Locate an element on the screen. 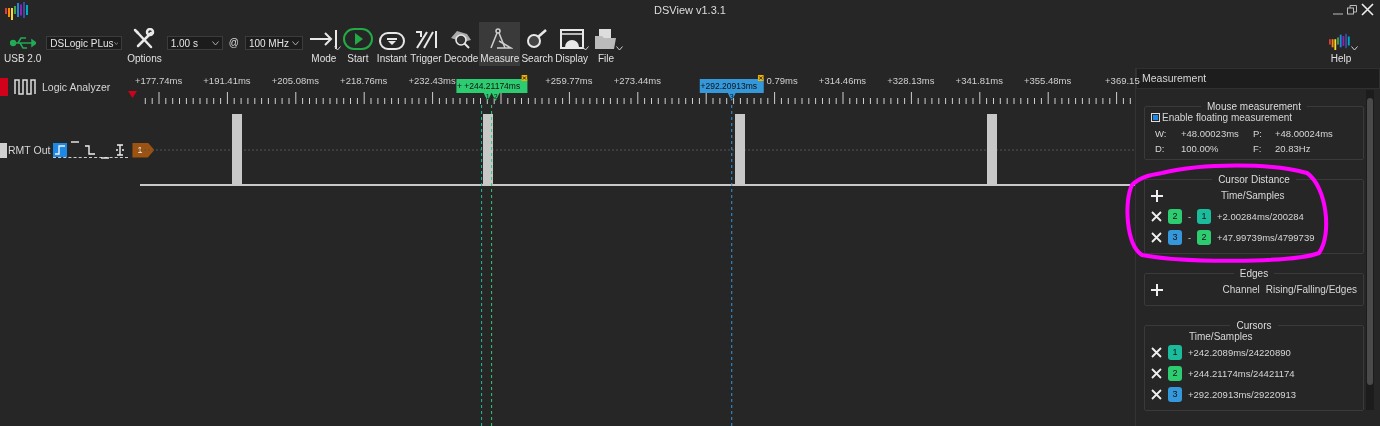 Image resolution: width=1380 pixels, height=426 pixels. toolbar-button: Instant is located at coordinates (391, 44).